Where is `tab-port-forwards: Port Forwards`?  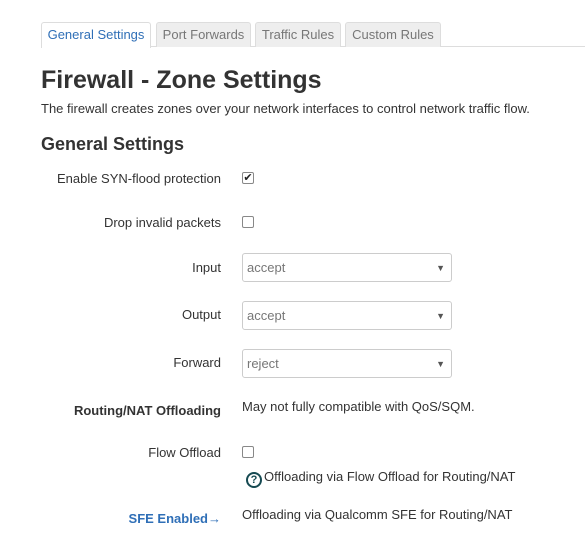 tab-port-forwards: Port Forwards is located at coordinates (203, 34).